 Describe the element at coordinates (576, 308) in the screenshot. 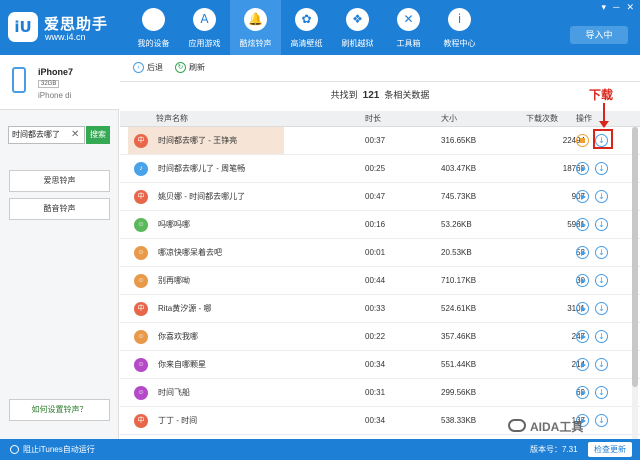

I see `download-count: 3101` at that location.